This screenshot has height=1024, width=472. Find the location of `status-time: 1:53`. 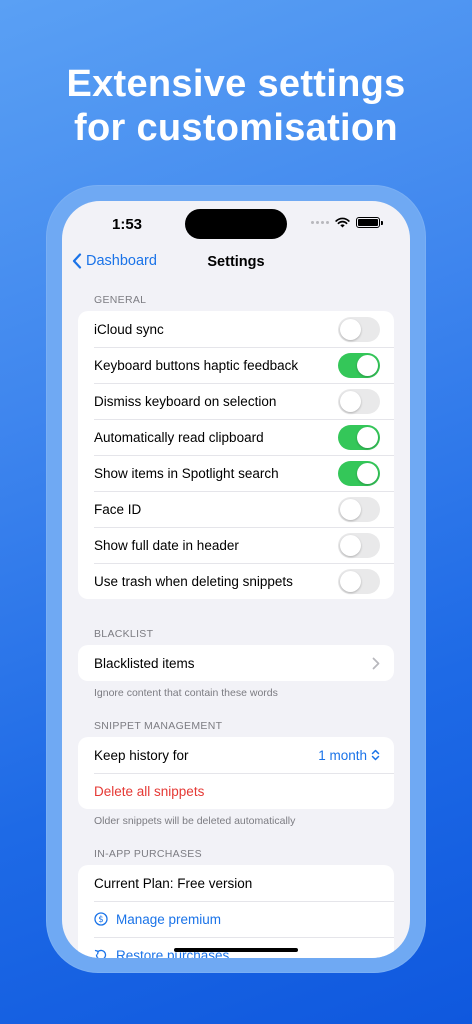

status-time: 1:53 is located at coordinates (127, 224).